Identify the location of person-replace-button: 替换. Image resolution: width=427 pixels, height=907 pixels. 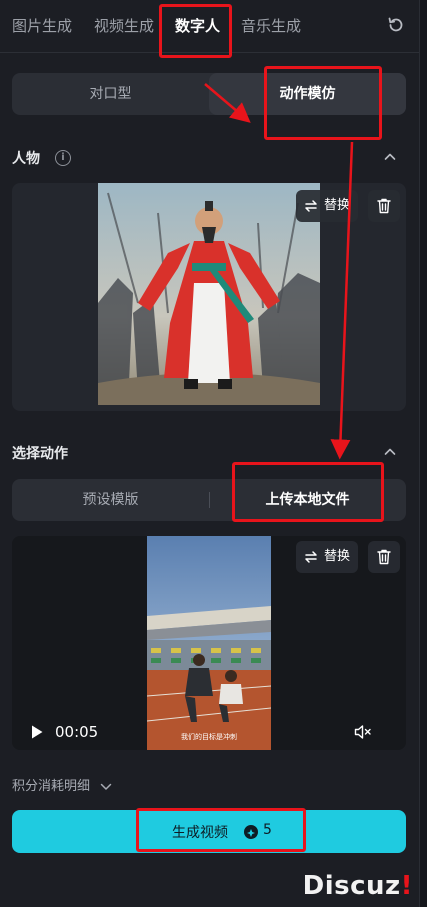
(327, 206).